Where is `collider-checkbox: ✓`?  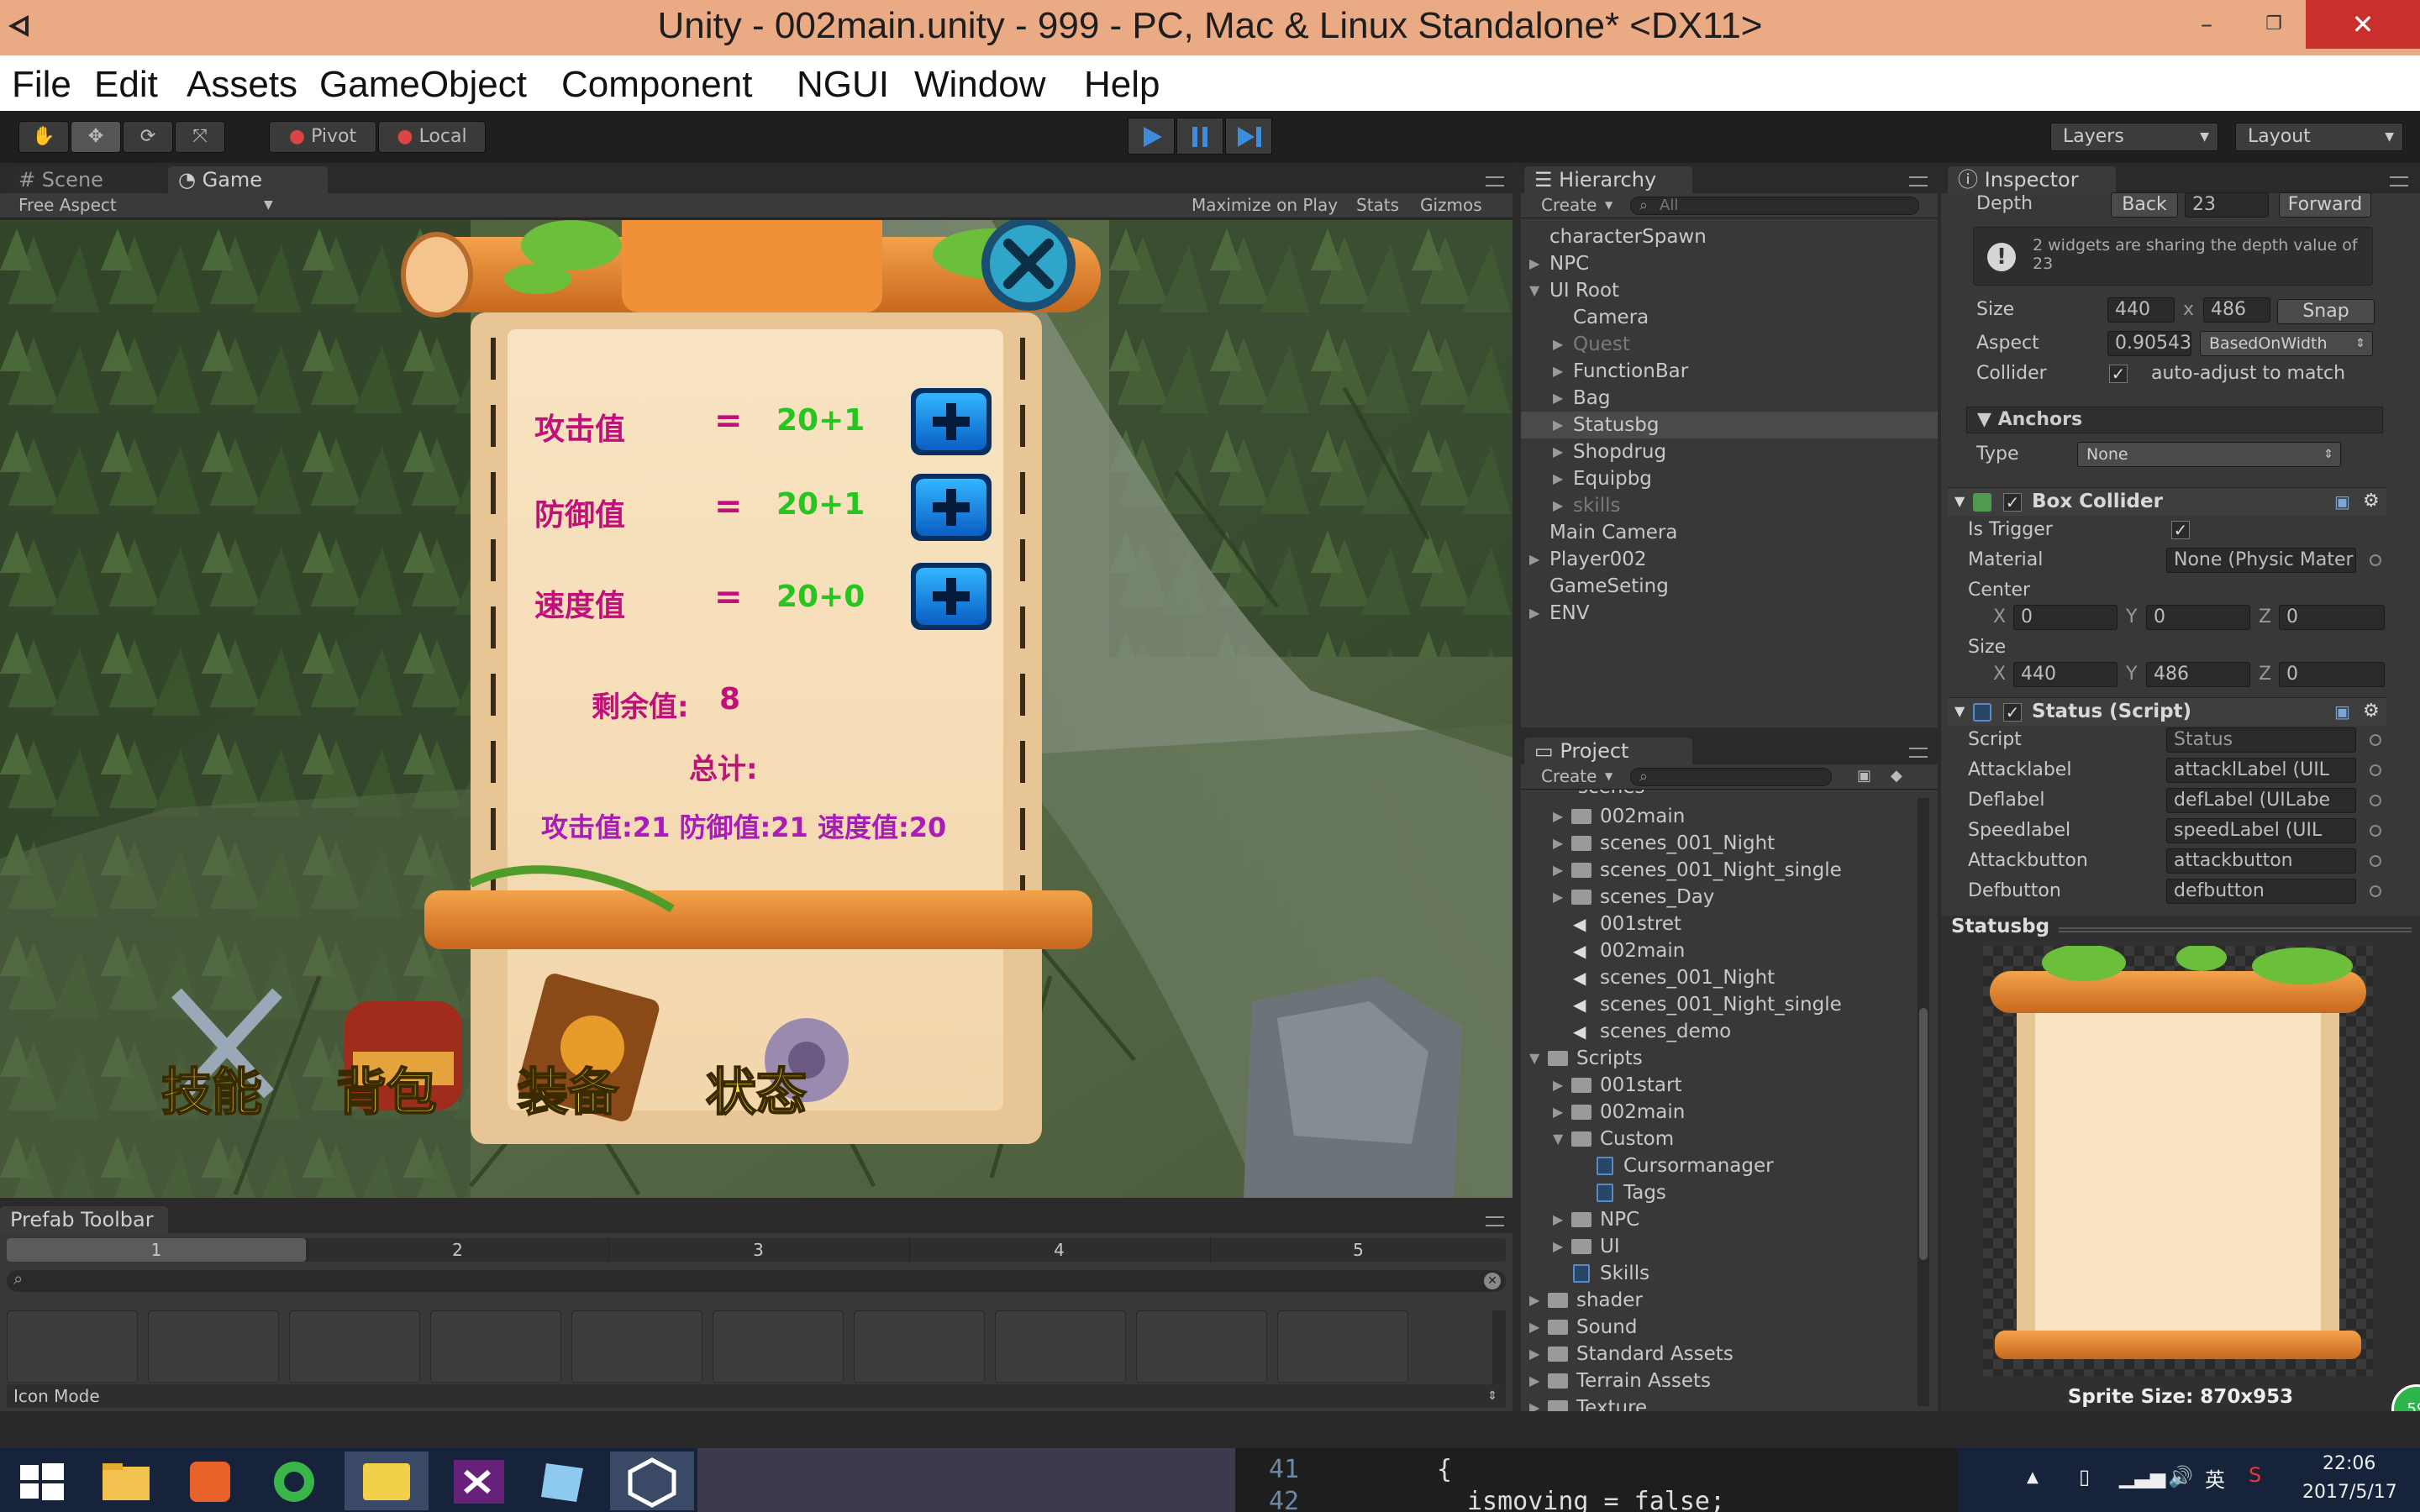 collider-checkbox: ✓ is located at coordinates (2118, 374).